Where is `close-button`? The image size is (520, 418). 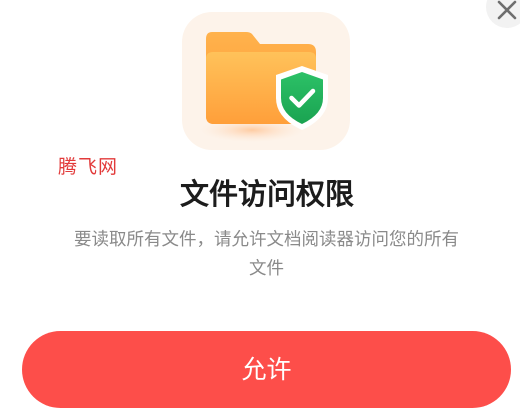 close-button is located at coordinates (503, 14).